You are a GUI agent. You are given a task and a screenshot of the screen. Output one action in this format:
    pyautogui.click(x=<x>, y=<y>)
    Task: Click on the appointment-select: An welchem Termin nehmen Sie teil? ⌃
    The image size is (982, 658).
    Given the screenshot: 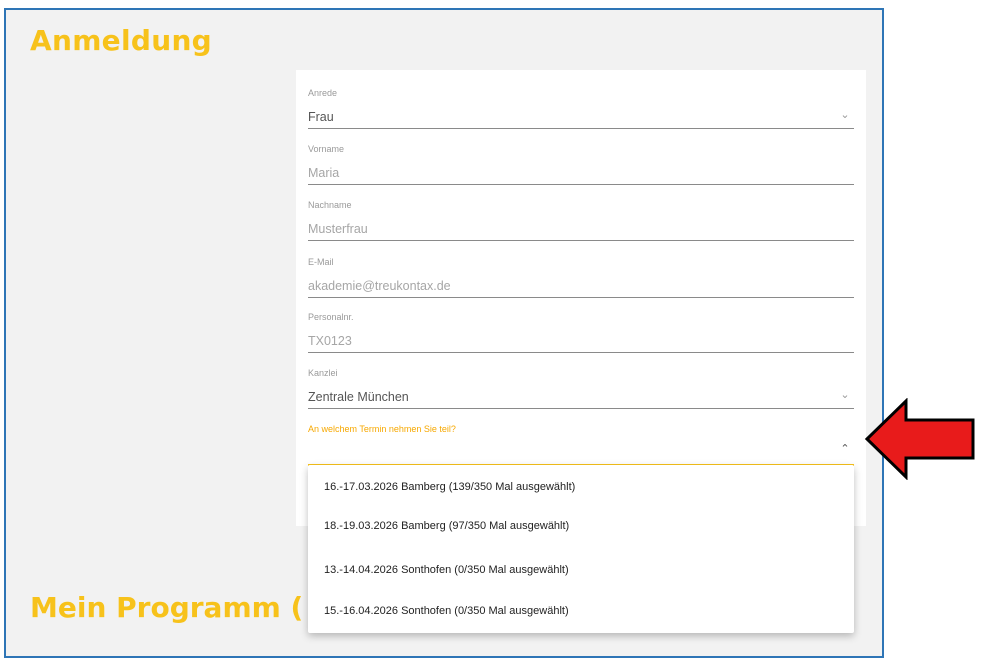 What is the action you would take?
    pyautogui.click(x=581, y=442)
    